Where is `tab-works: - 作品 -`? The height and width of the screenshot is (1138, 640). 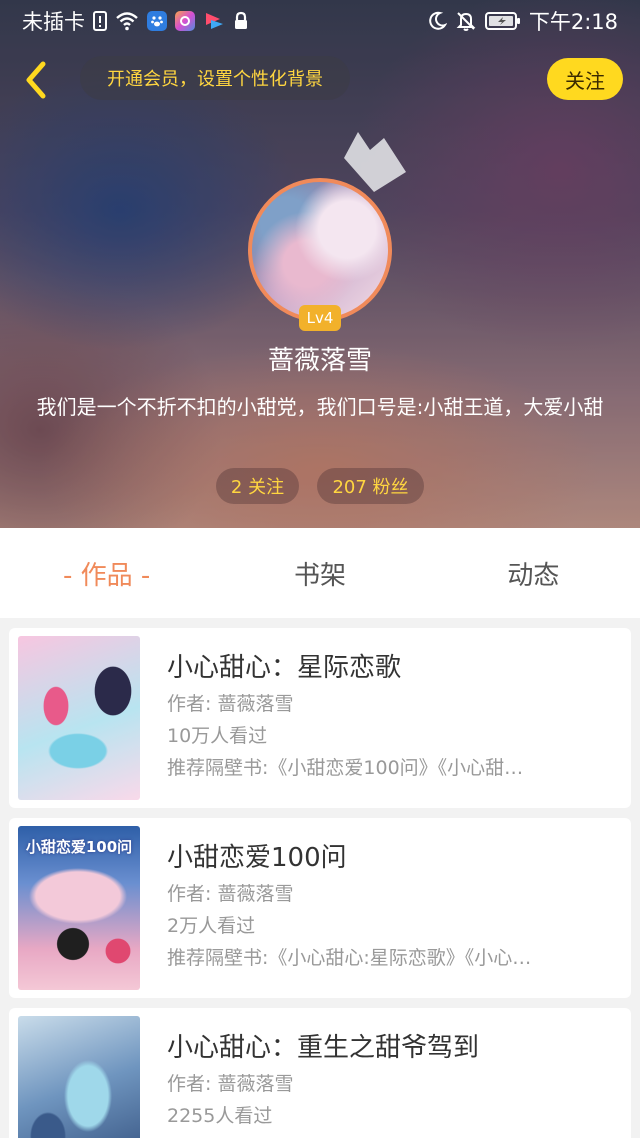 tab-works: - 作品 - is located at coordinates (106, 573).